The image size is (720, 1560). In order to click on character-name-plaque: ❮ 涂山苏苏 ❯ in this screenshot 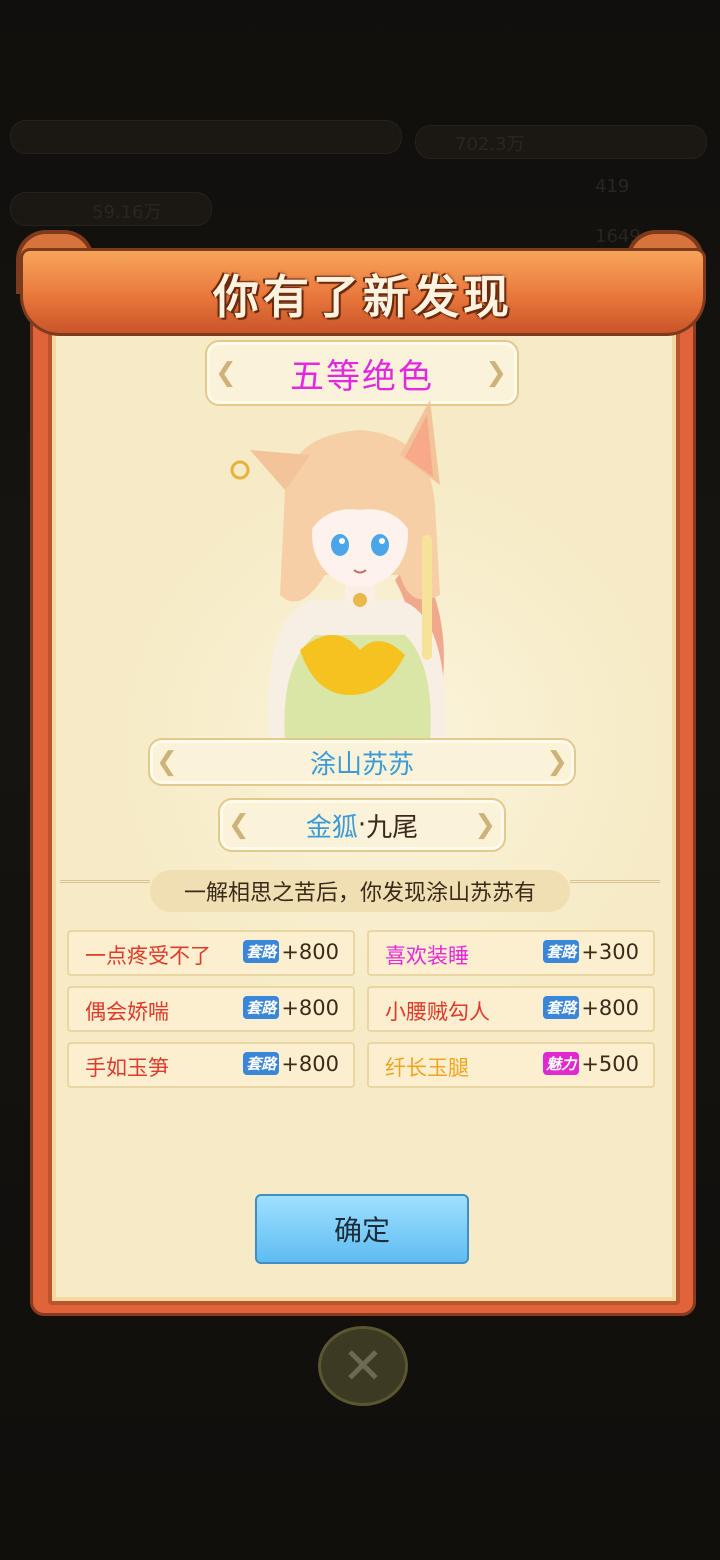, I will do `click(362, 762)`.